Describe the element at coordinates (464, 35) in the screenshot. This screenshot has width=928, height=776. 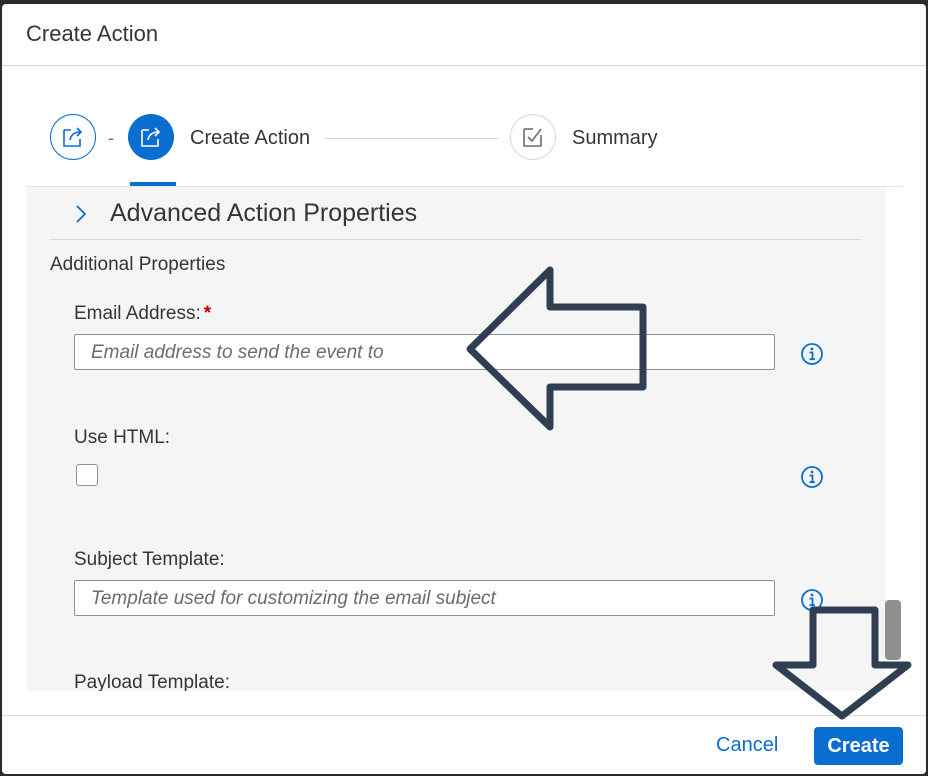
I see `dialog-header: Create Action` at that location.